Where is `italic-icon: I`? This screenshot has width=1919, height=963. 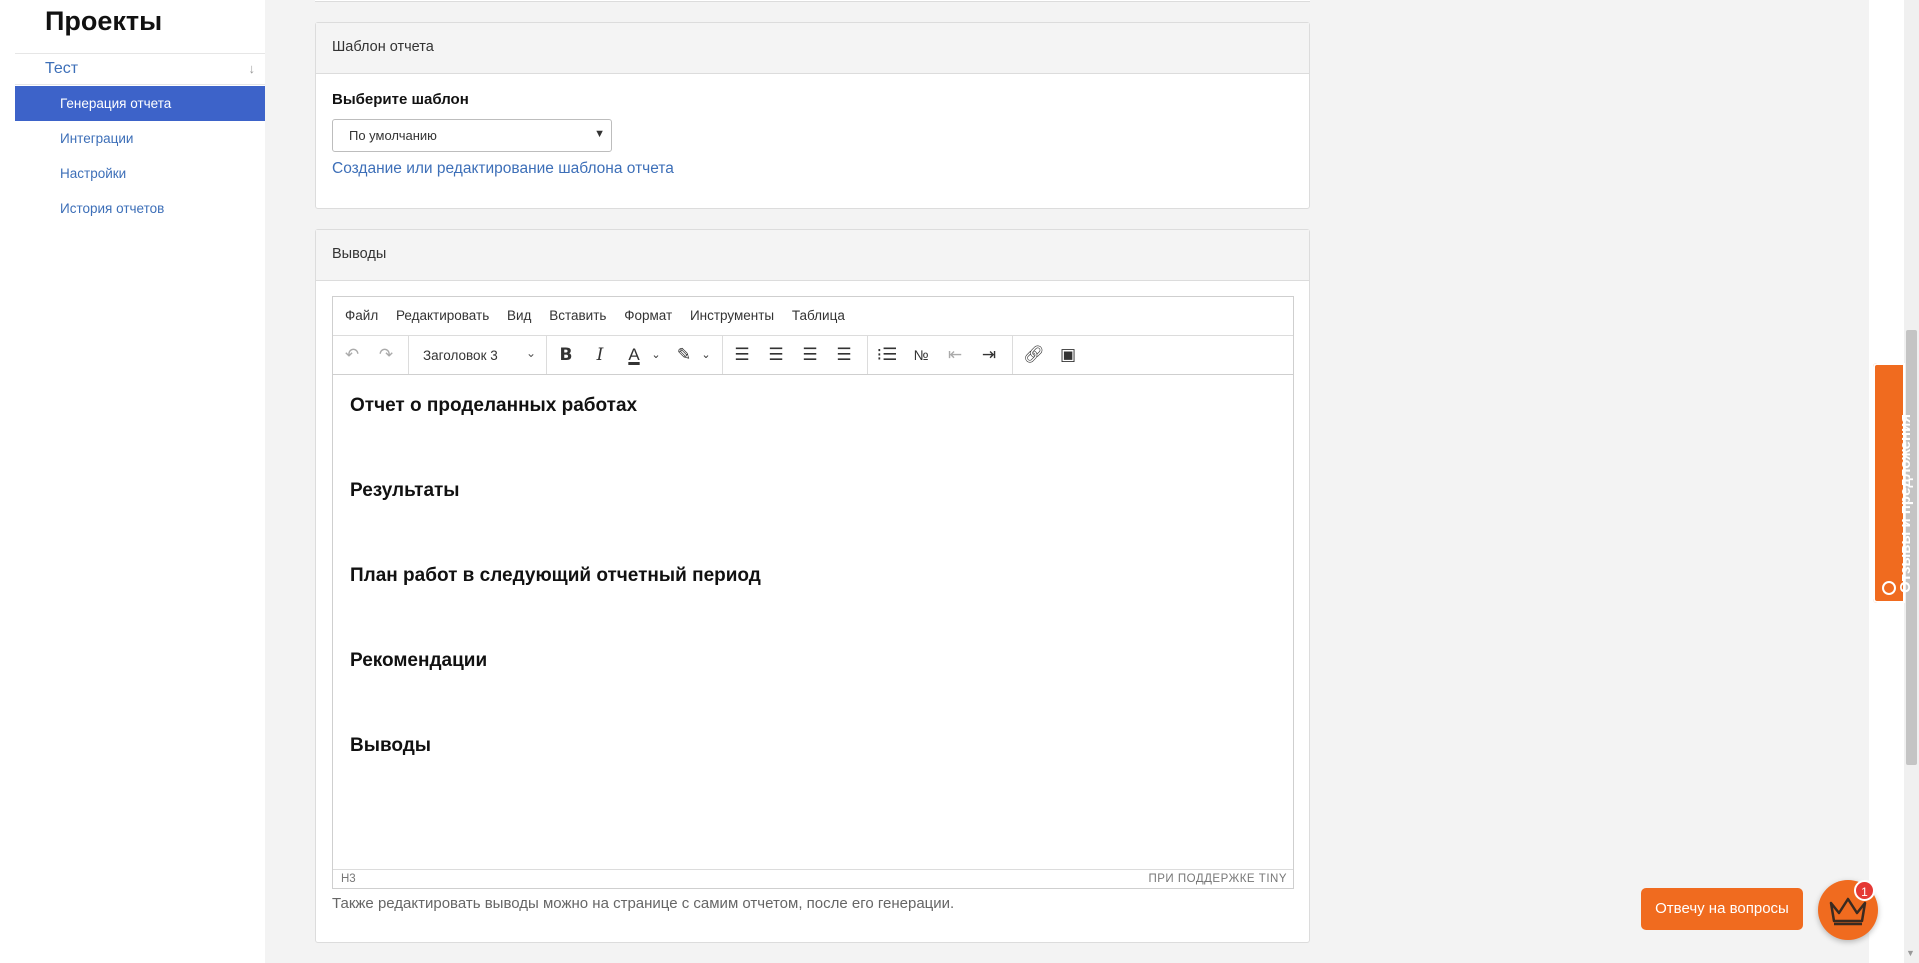 italic-icon: I is located at coordinates (600, 355).